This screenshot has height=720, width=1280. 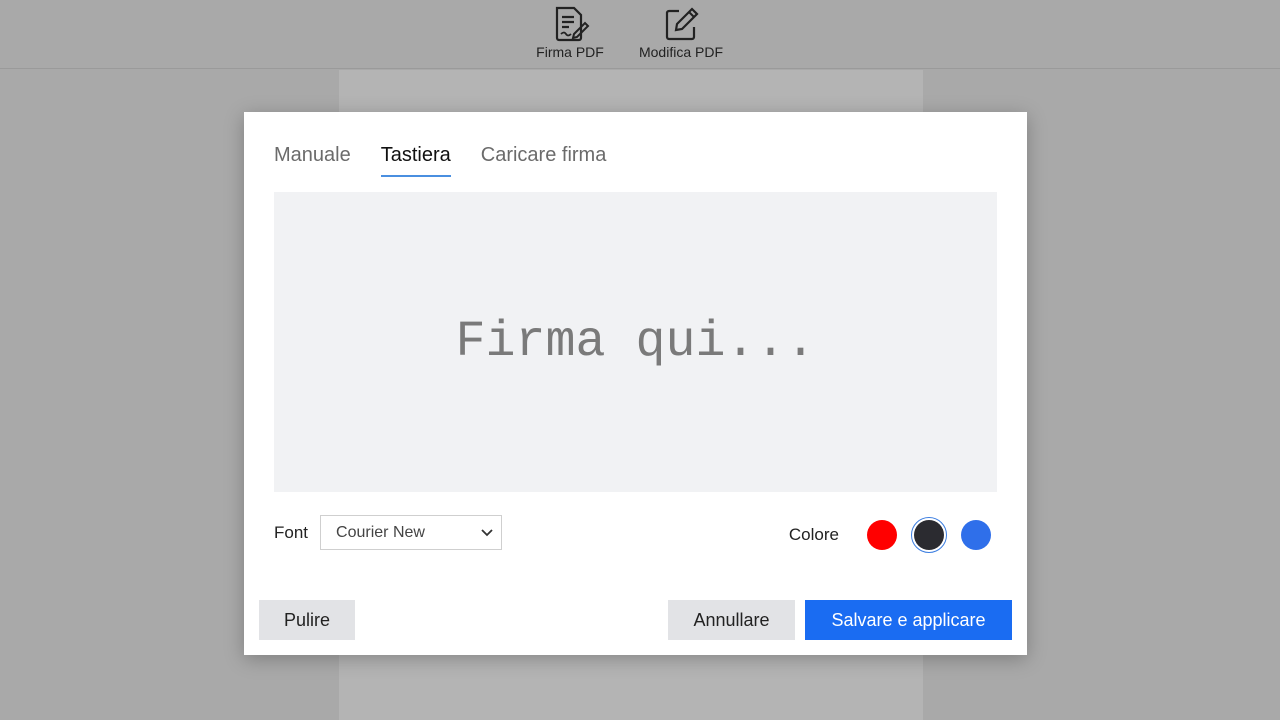 What do you see at coordinates (570, 52) in the screenshot?
I see `sign-pdf-label: Firma PDF` at bounding box center [570, 52].